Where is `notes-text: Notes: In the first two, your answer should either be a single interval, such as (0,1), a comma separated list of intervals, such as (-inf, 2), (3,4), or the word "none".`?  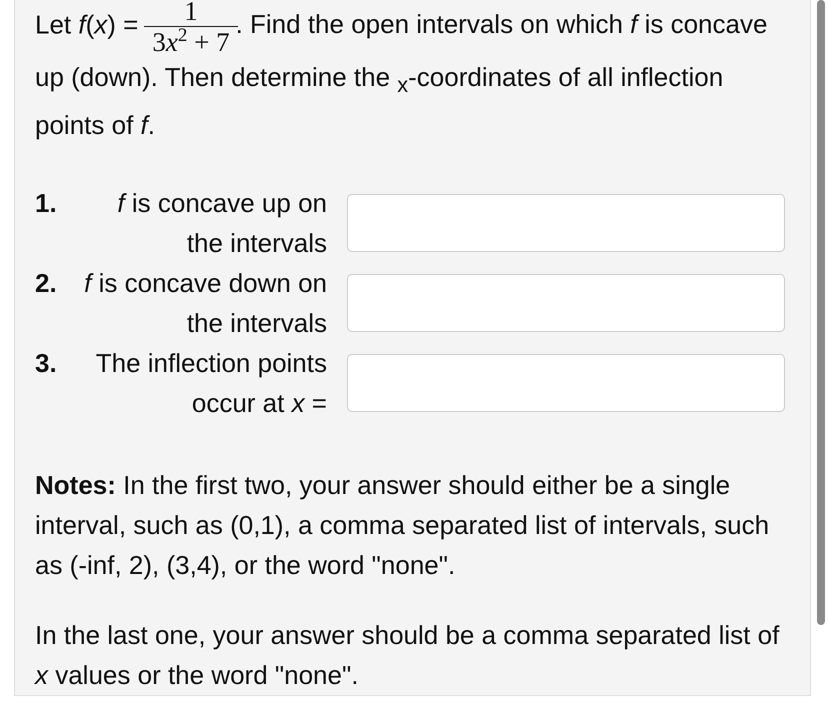 notes-text: Notes: In the first two, your answer should either be a single interval, such as (0,1), a comma separated list of intervals, such as (-inf, 2), (3,4), or the word "none". is located at coordinates (402, 525).